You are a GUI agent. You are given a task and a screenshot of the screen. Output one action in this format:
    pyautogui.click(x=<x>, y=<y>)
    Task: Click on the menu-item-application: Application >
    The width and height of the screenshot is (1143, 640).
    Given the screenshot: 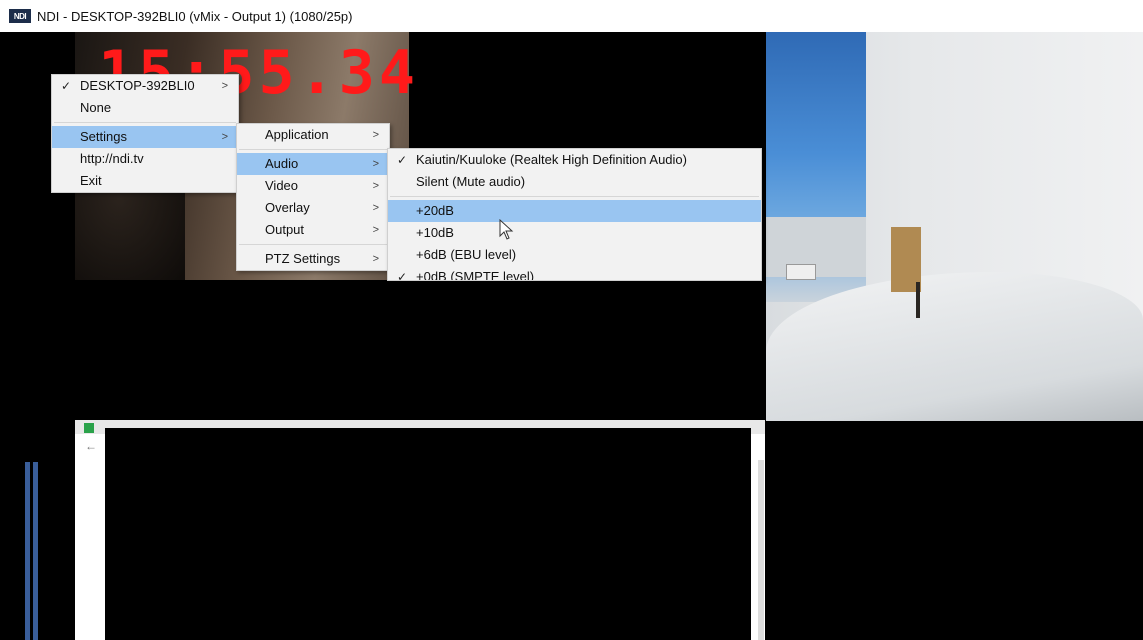 What is the action you would take?
    pyautogui.click(x=313, y=135)
    